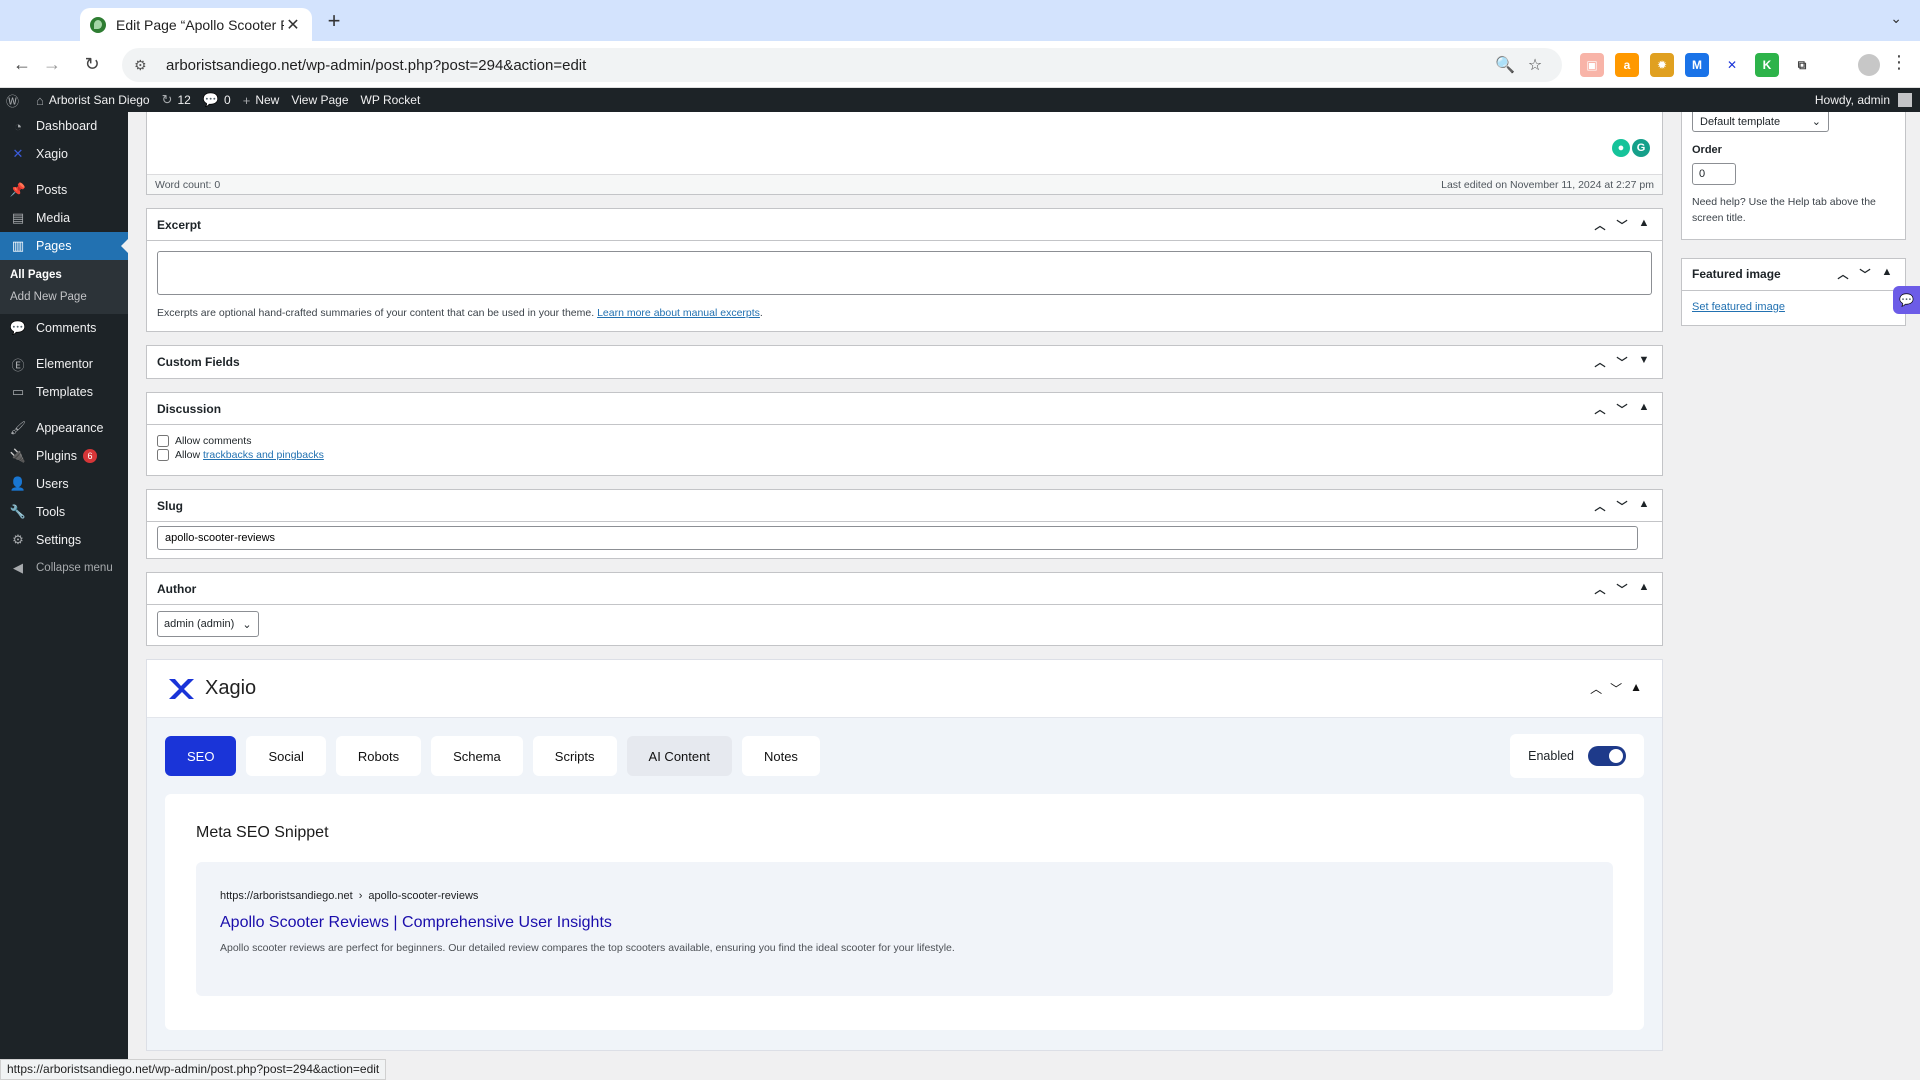 This screenshot has height=1080, width=1920. I want to click on site-name-link: ⌂ Arborist San Diego, so click(93, 100).